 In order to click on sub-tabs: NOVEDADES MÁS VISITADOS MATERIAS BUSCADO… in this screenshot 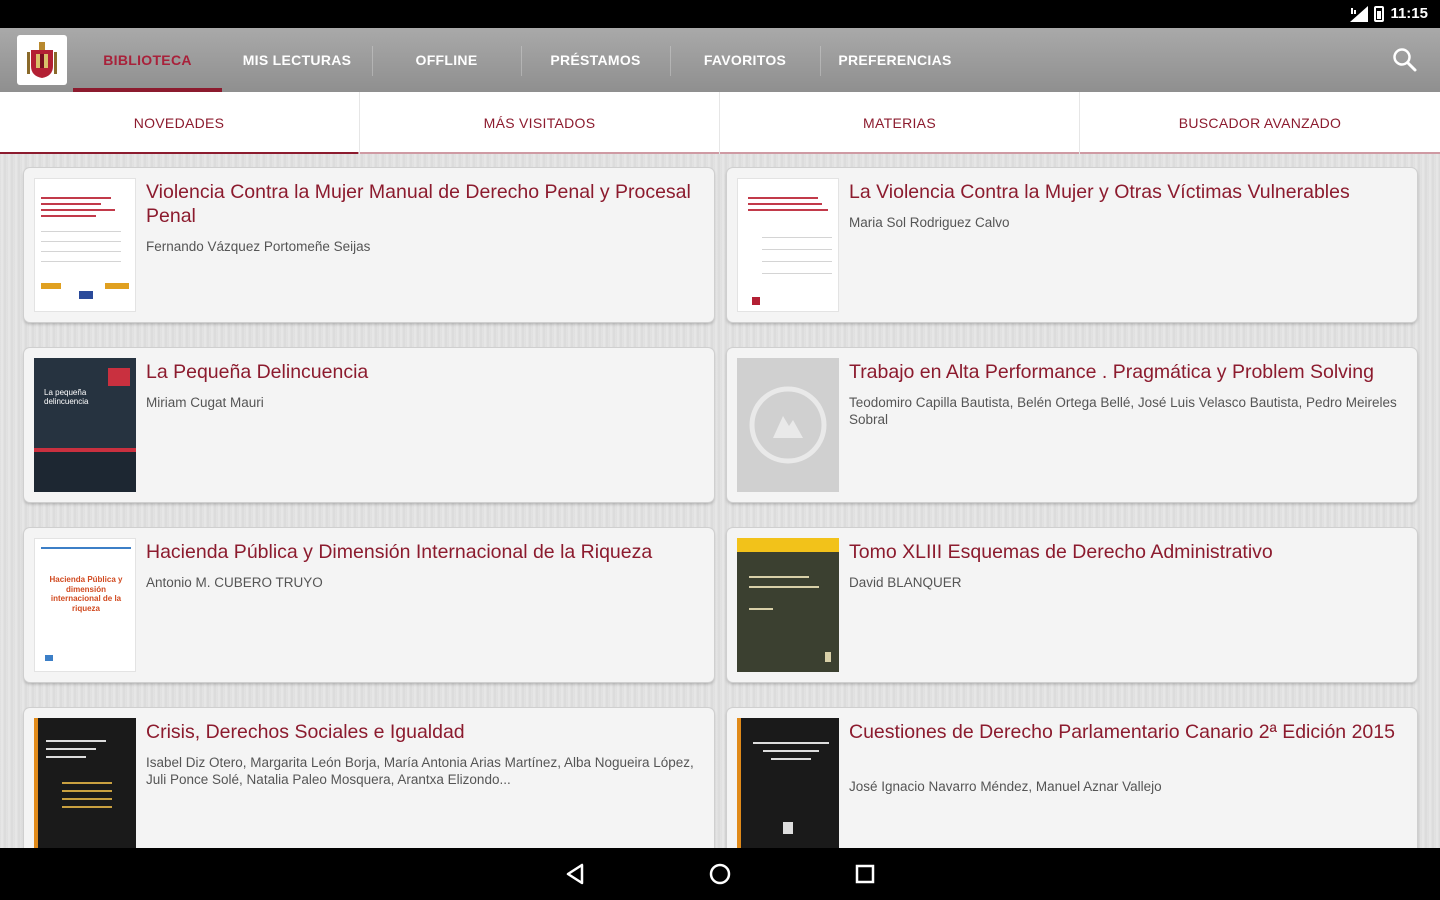, I will do `click(720, 124)`.